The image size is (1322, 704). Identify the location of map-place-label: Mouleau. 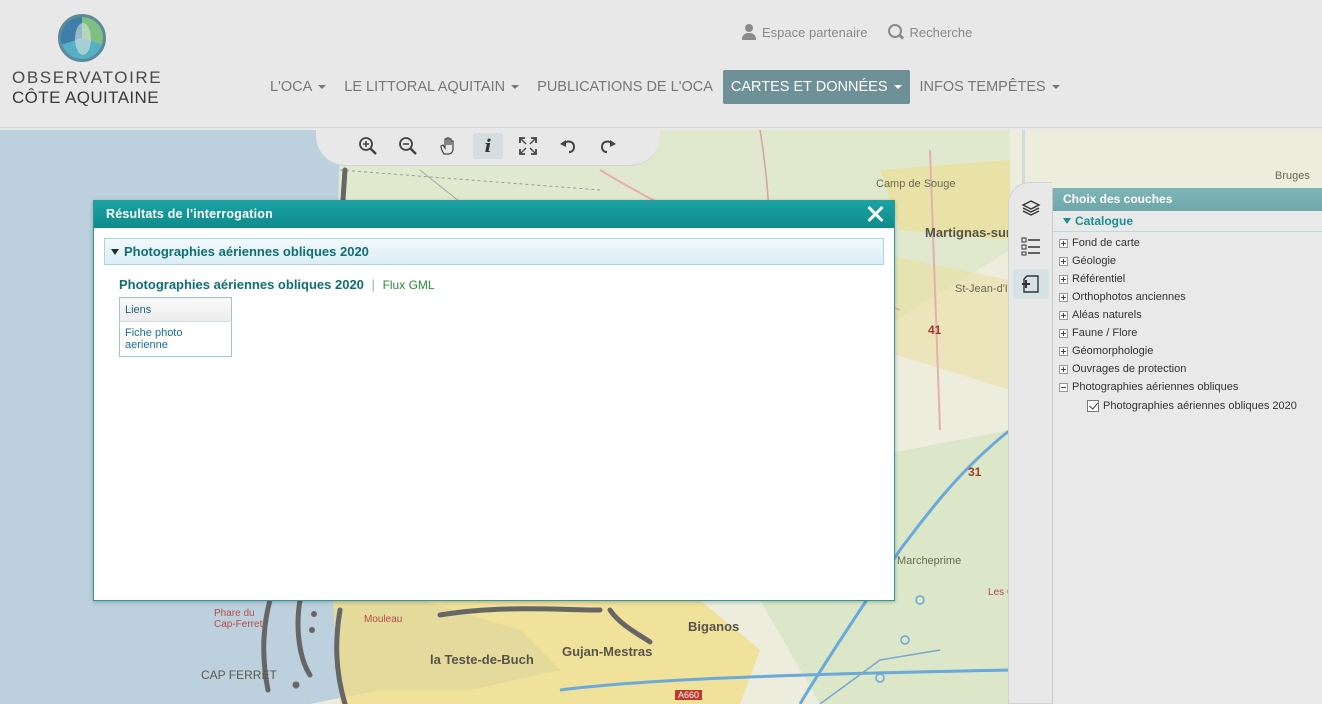
(383, 619).